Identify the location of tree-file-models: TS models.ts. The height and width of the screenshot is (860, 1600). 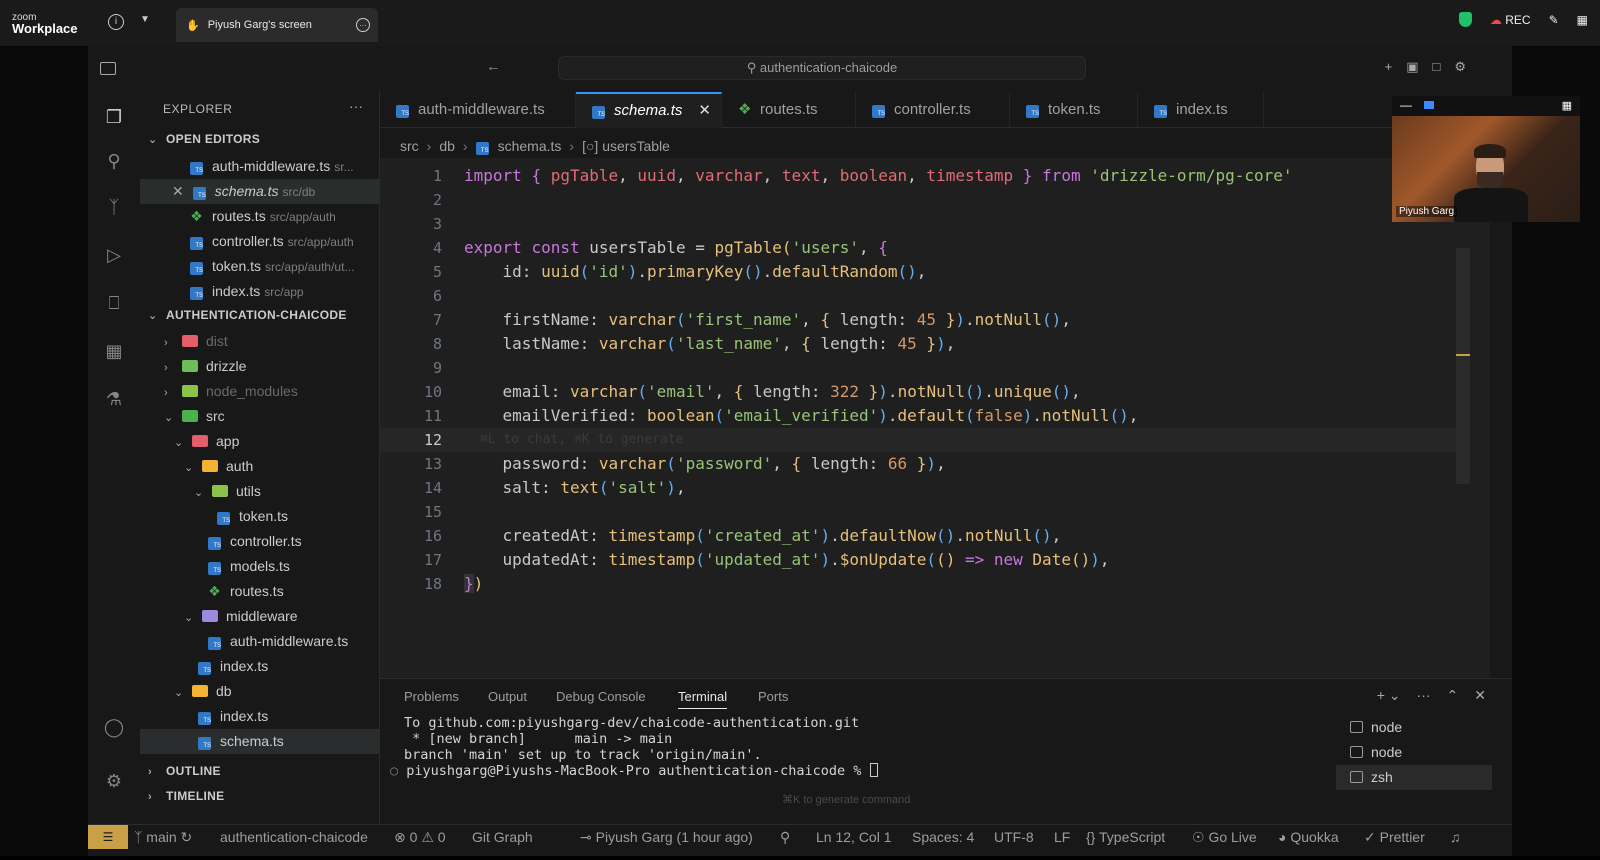
(259, 566).